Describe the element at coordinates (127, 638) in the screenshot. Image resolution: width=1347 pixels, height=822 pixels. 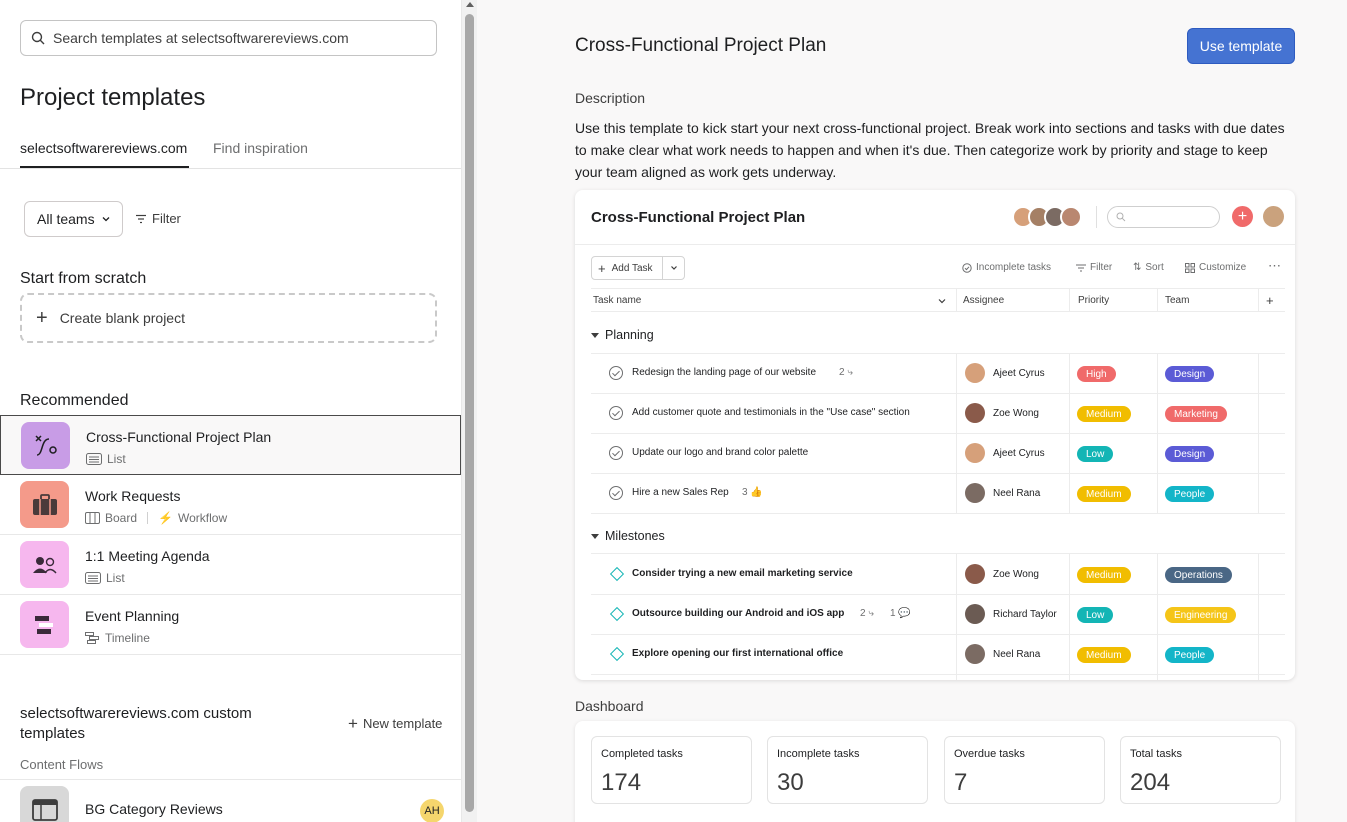
I see `view-label: Timeline` at that location.